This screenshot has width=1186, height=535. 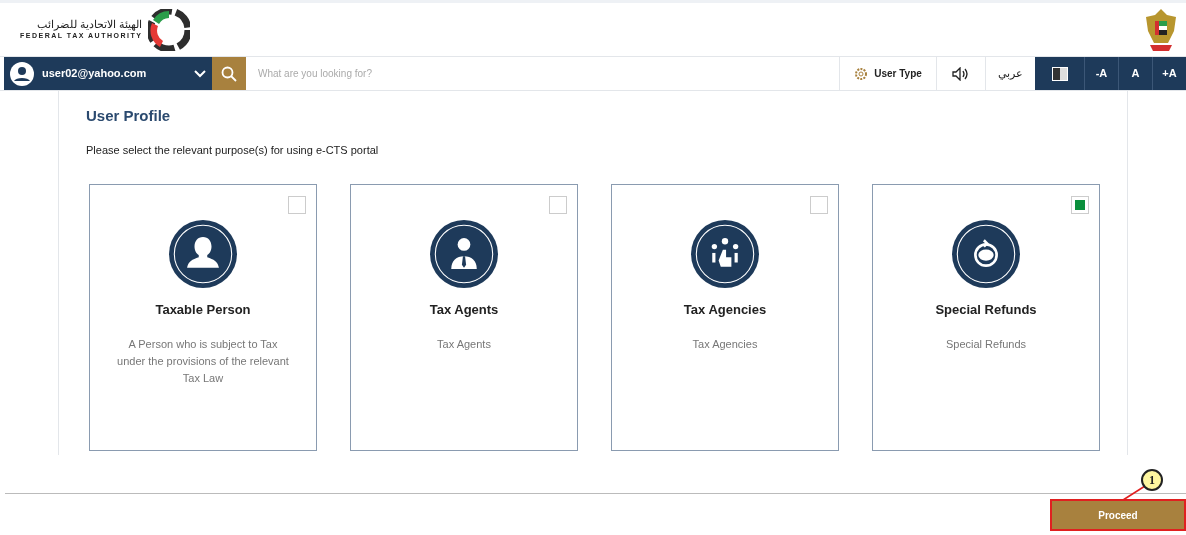 I want to click on card-title: Tax Agencies, so click(x=725, y=310).